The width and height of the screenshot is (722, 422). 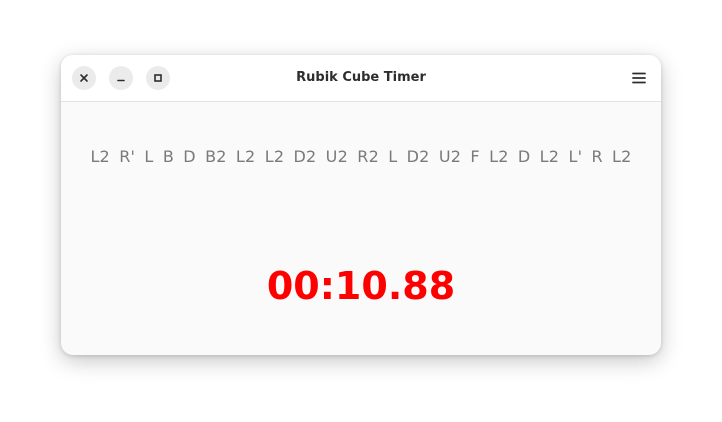 I want to click on timer-display: 00:10.88, so click(x=361, y=286).